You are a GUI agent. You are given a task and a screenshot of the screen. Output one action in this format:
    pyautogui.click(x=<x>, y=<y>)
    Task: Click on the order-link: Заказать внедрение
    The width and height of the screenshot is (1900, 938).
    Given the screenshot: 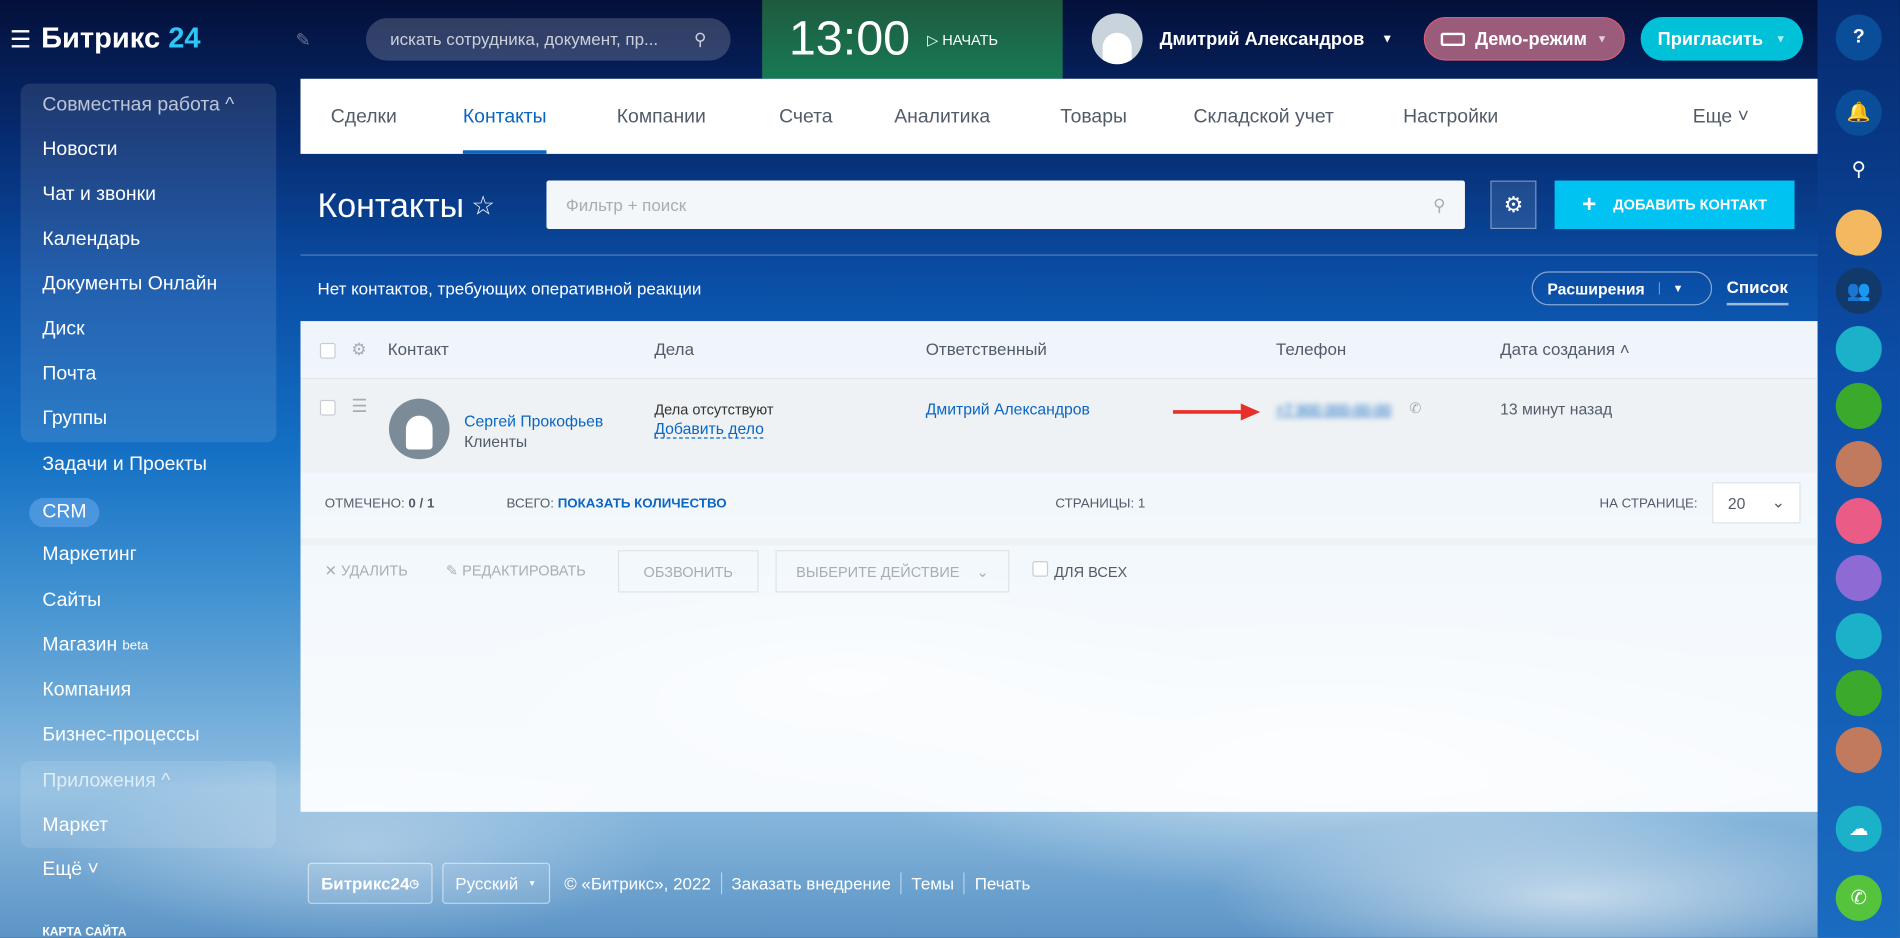 What is the action you would take?
    pyautogui.click(x=810, y=883)
    